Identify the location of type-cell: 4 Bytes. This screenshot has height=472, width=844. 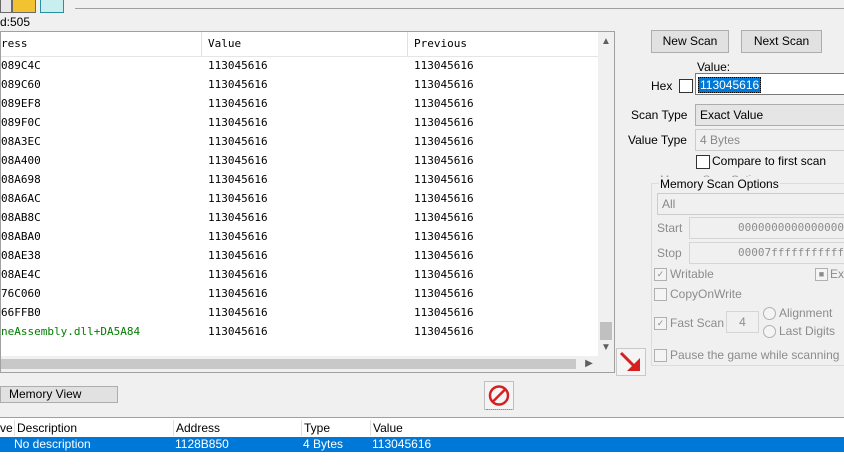
(323, 444).